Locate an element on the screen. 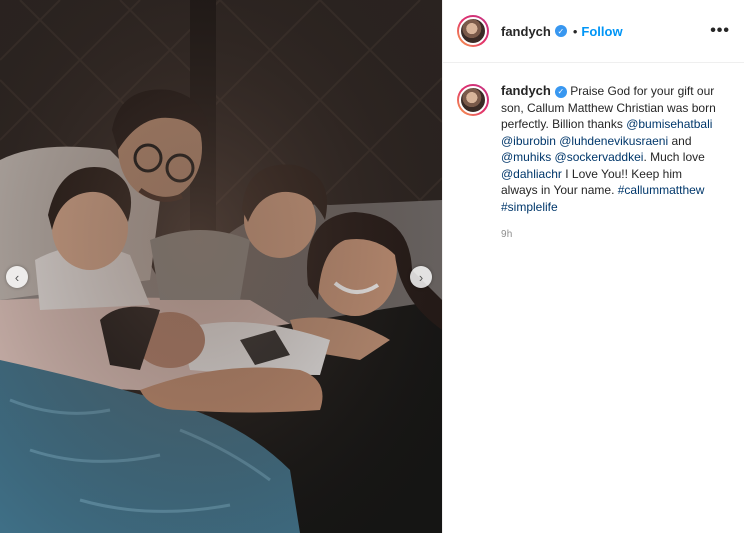  caption-body: . Much love is located at coordinates (674, 157).